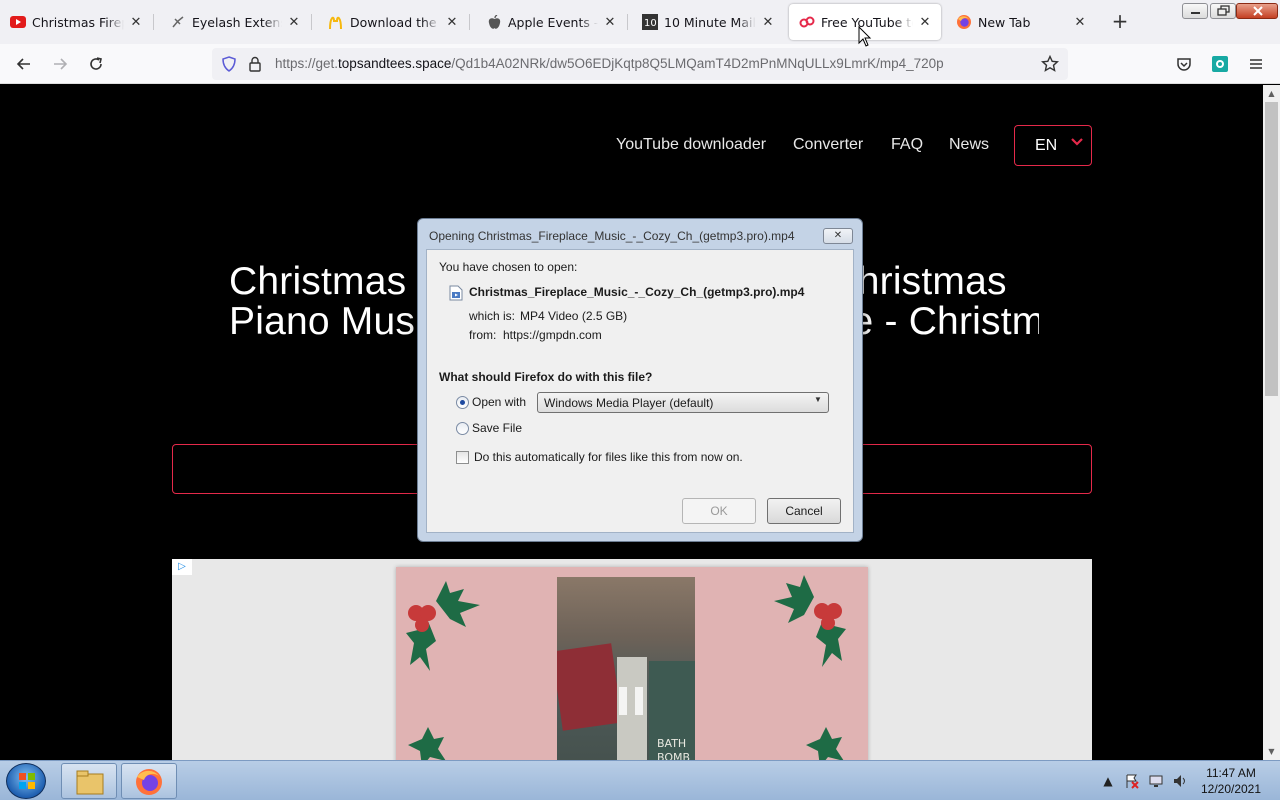  I want to click on ten-minute-mail-icon: 10, so click(650, 22).